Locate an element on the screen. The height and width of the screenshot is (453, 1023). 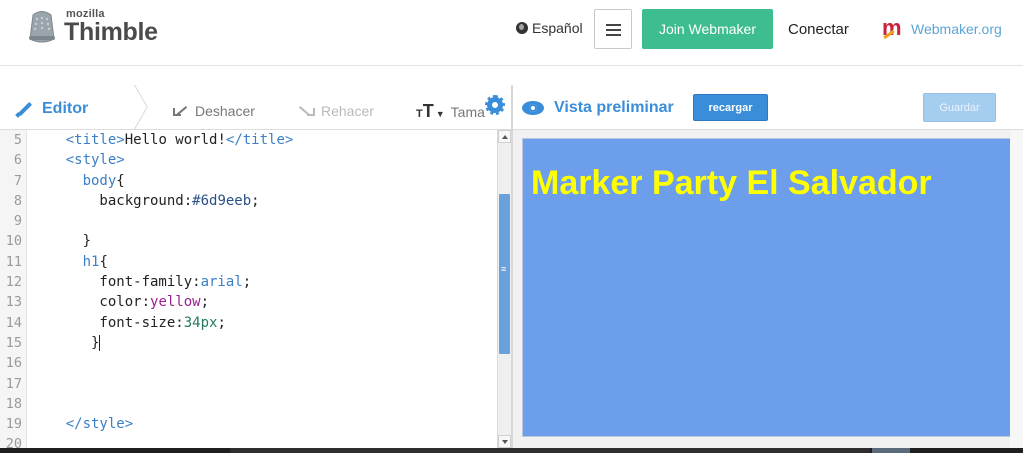
toolbar-separator is located at coordinates (127, 107).